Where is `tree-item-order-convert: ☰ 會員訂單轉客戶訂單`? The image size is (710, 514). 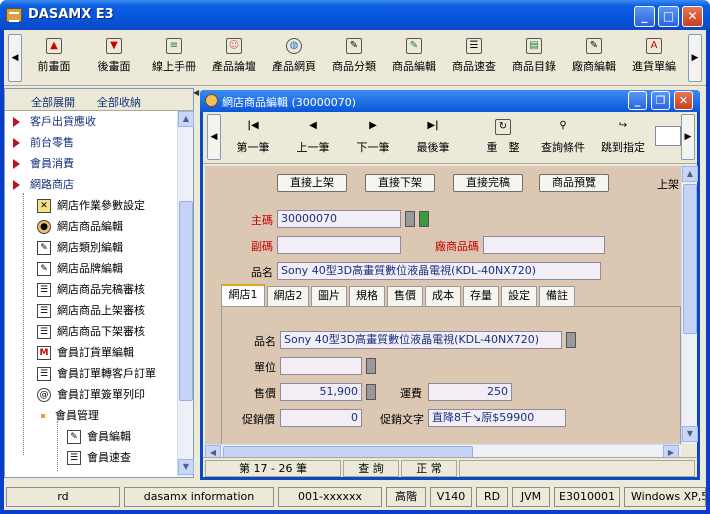
tree-item-order-convert: ☰ 會員訂單轉客戶訂單 is located at coordinates (96, 373).